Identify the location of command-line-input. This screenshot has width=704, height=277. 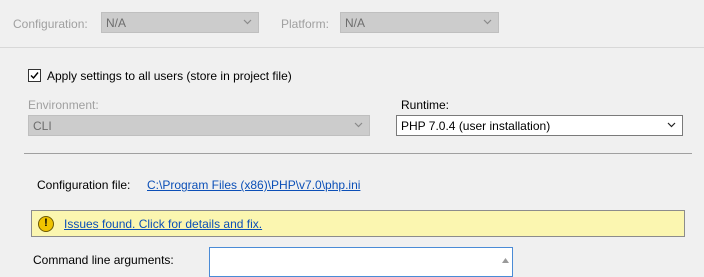
(361, 262).